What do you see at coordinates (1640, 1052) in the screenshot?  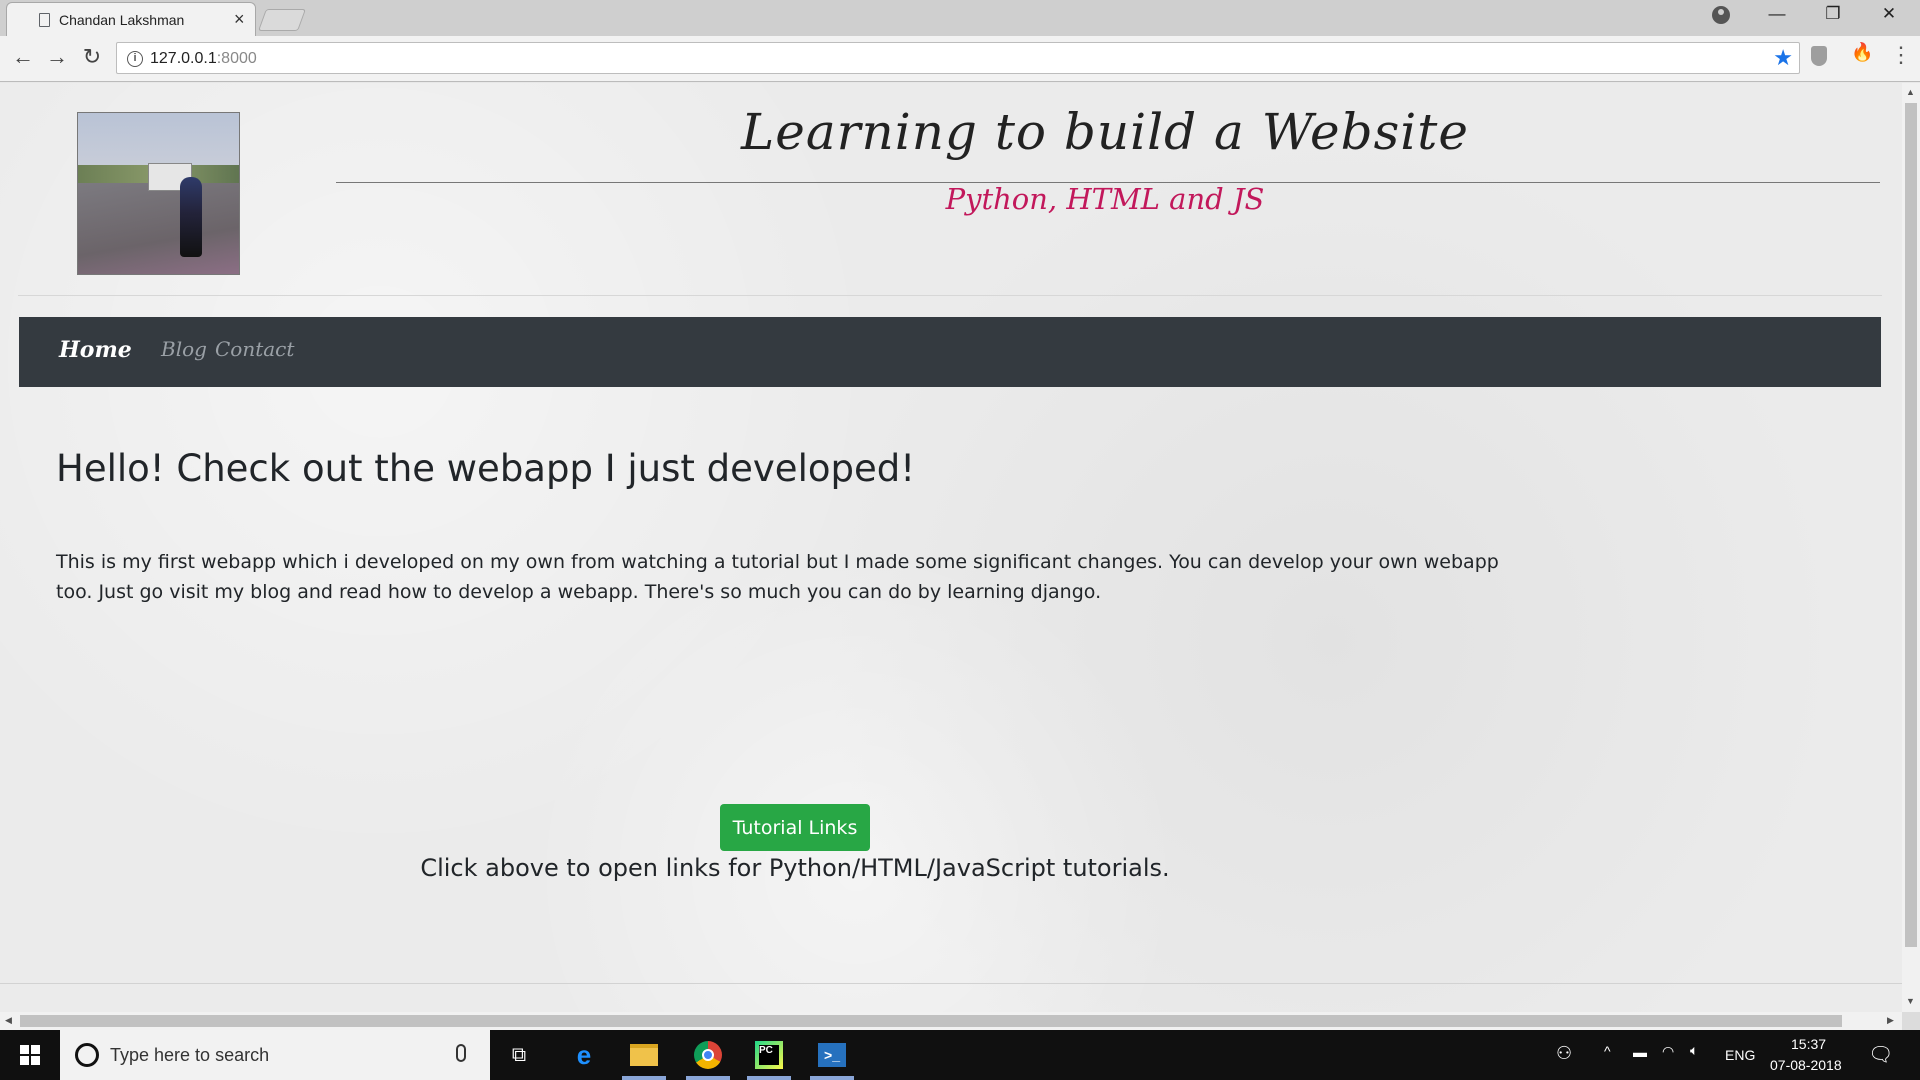 I see `battery-icon: ▬` at bounding box center [1640, 1052].